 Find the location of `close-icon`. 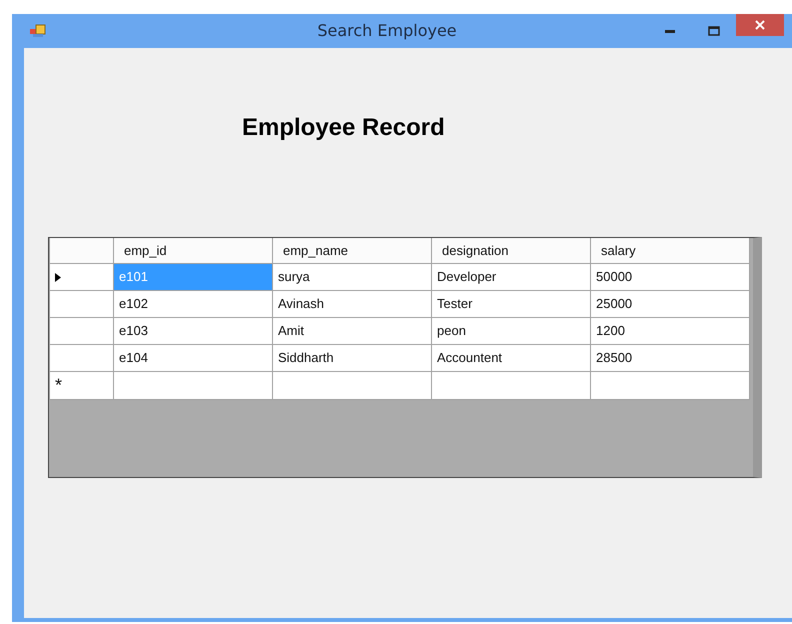

close-icon is located at coordinates (760, 25).